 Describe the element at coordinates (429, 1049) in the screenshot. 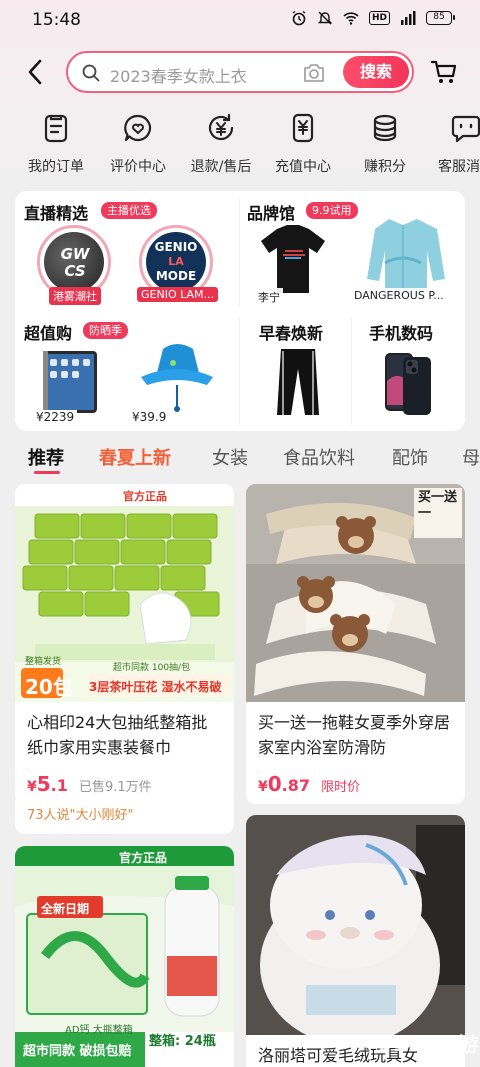

I see `watermark: 9196下游网` at that location.